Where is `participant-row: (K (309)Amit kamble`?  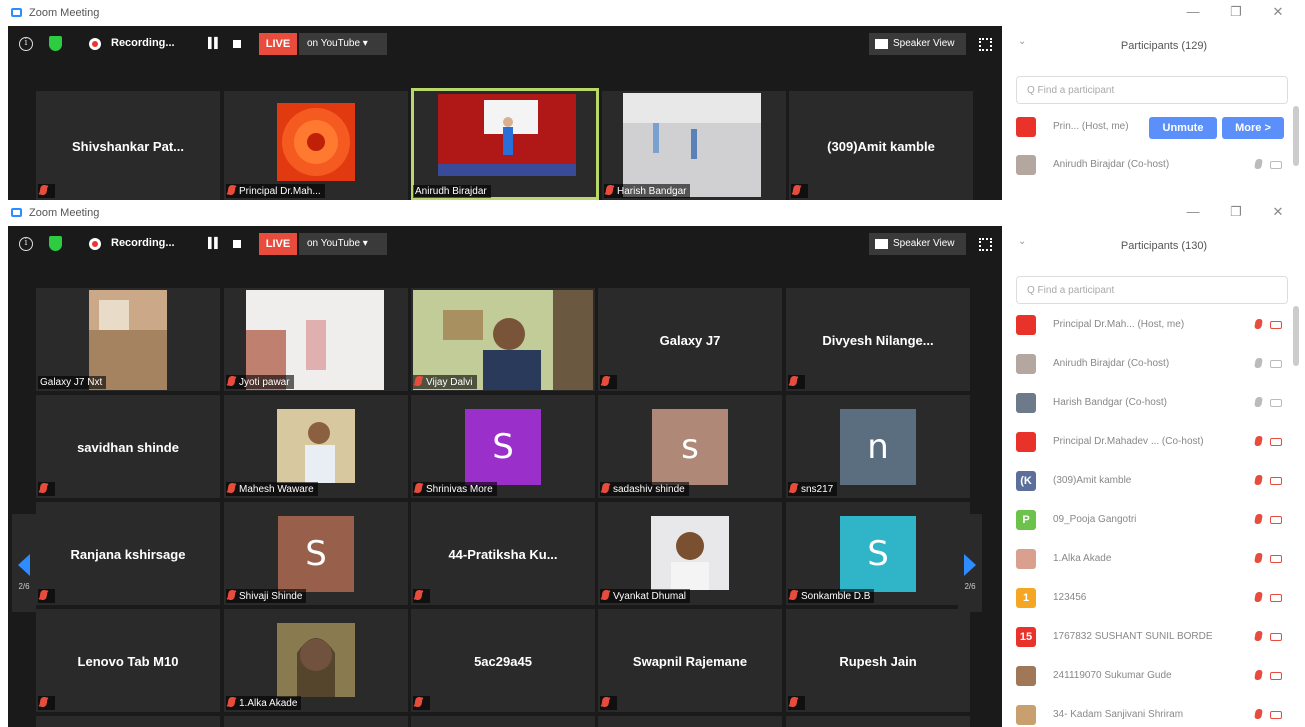 participant-row: (K (309)Amit kamble is located at coordinates (1152, 481).